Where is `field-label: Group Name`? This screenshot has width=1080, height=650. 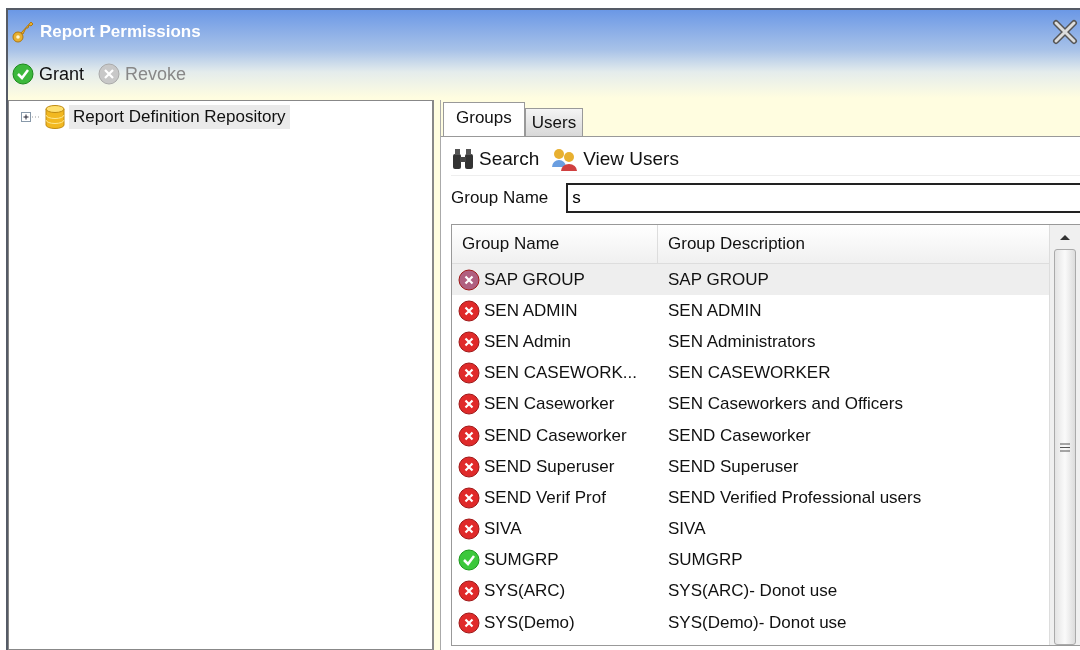
field-label: Group Name is located at coordinates (500, 198).